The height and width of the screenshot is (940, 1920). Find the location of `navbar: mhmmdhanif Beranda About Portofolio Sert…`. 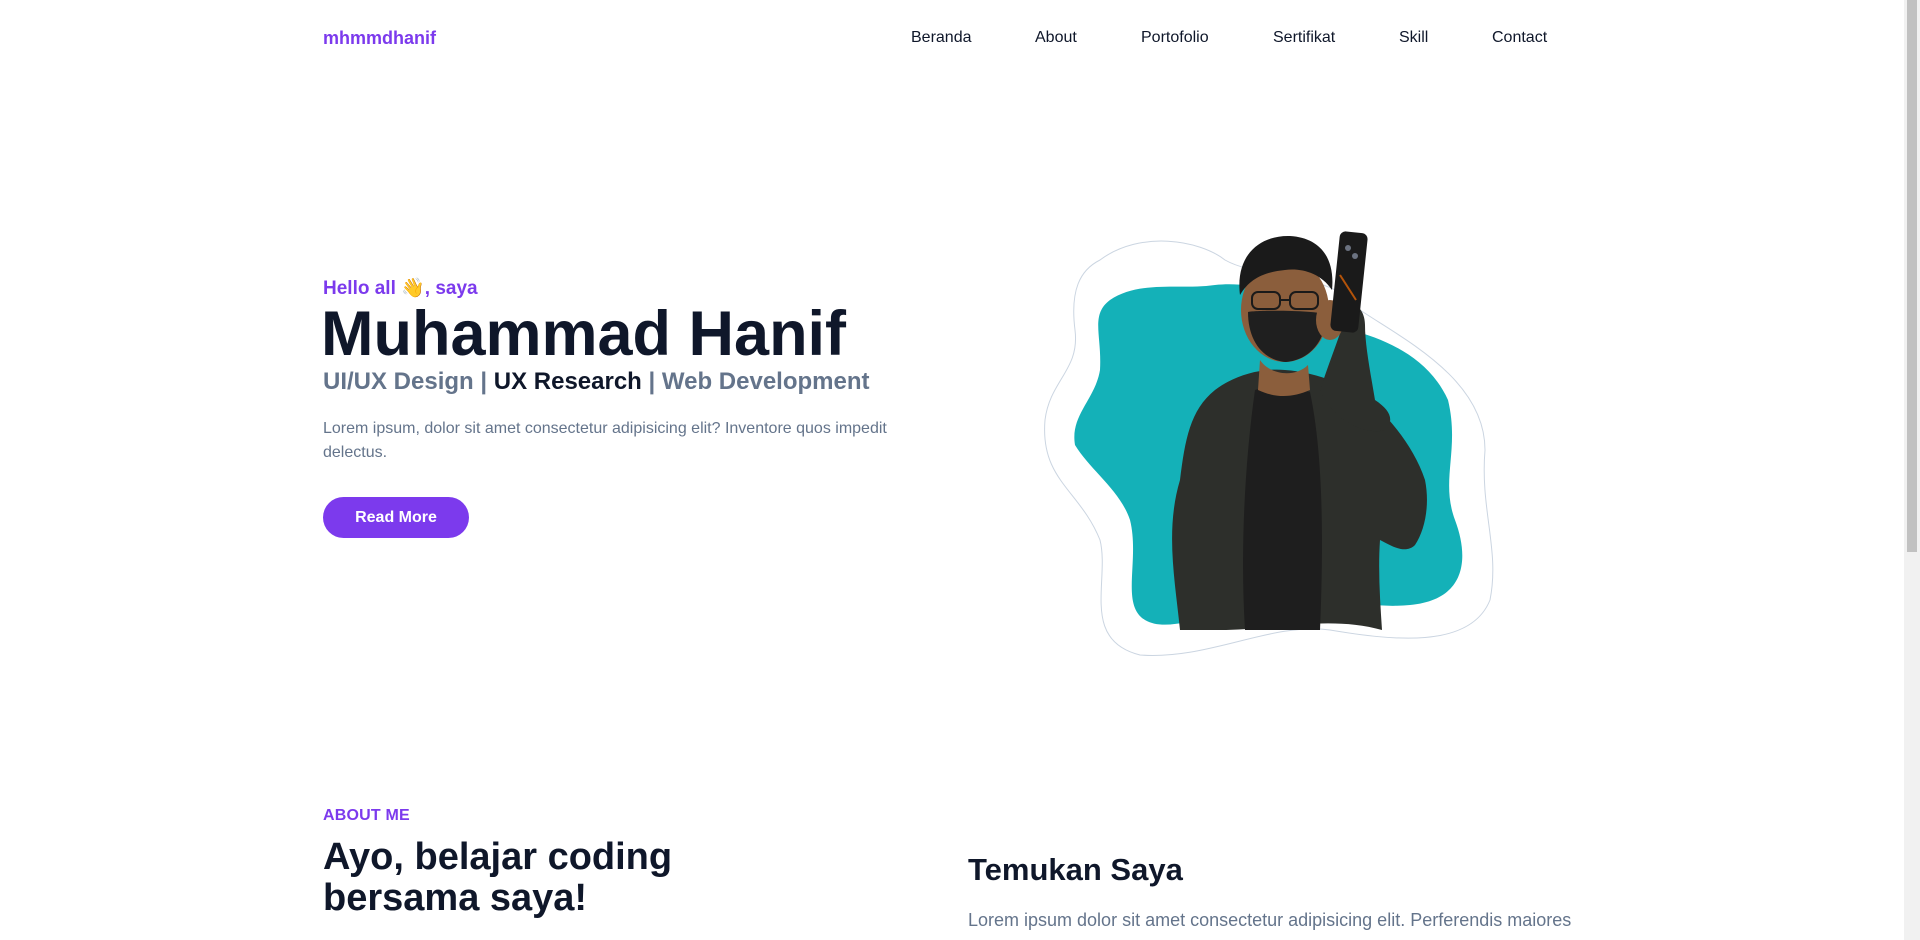

navbar: mhmmdhanif Beranda About Portofolio Sert… is located at coordinates (952, 39).